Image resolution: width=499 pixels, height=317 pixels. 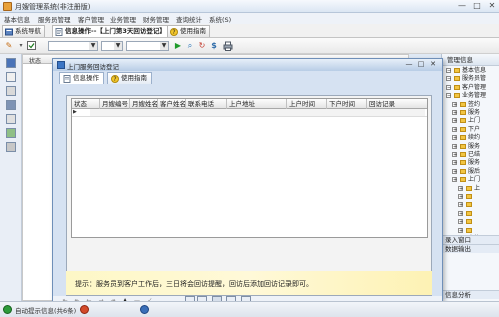 What do you see at coordinates (470, 96) in the screenshot?
I see `tree-item: − 业务管理` at bounding box center [470, 96].